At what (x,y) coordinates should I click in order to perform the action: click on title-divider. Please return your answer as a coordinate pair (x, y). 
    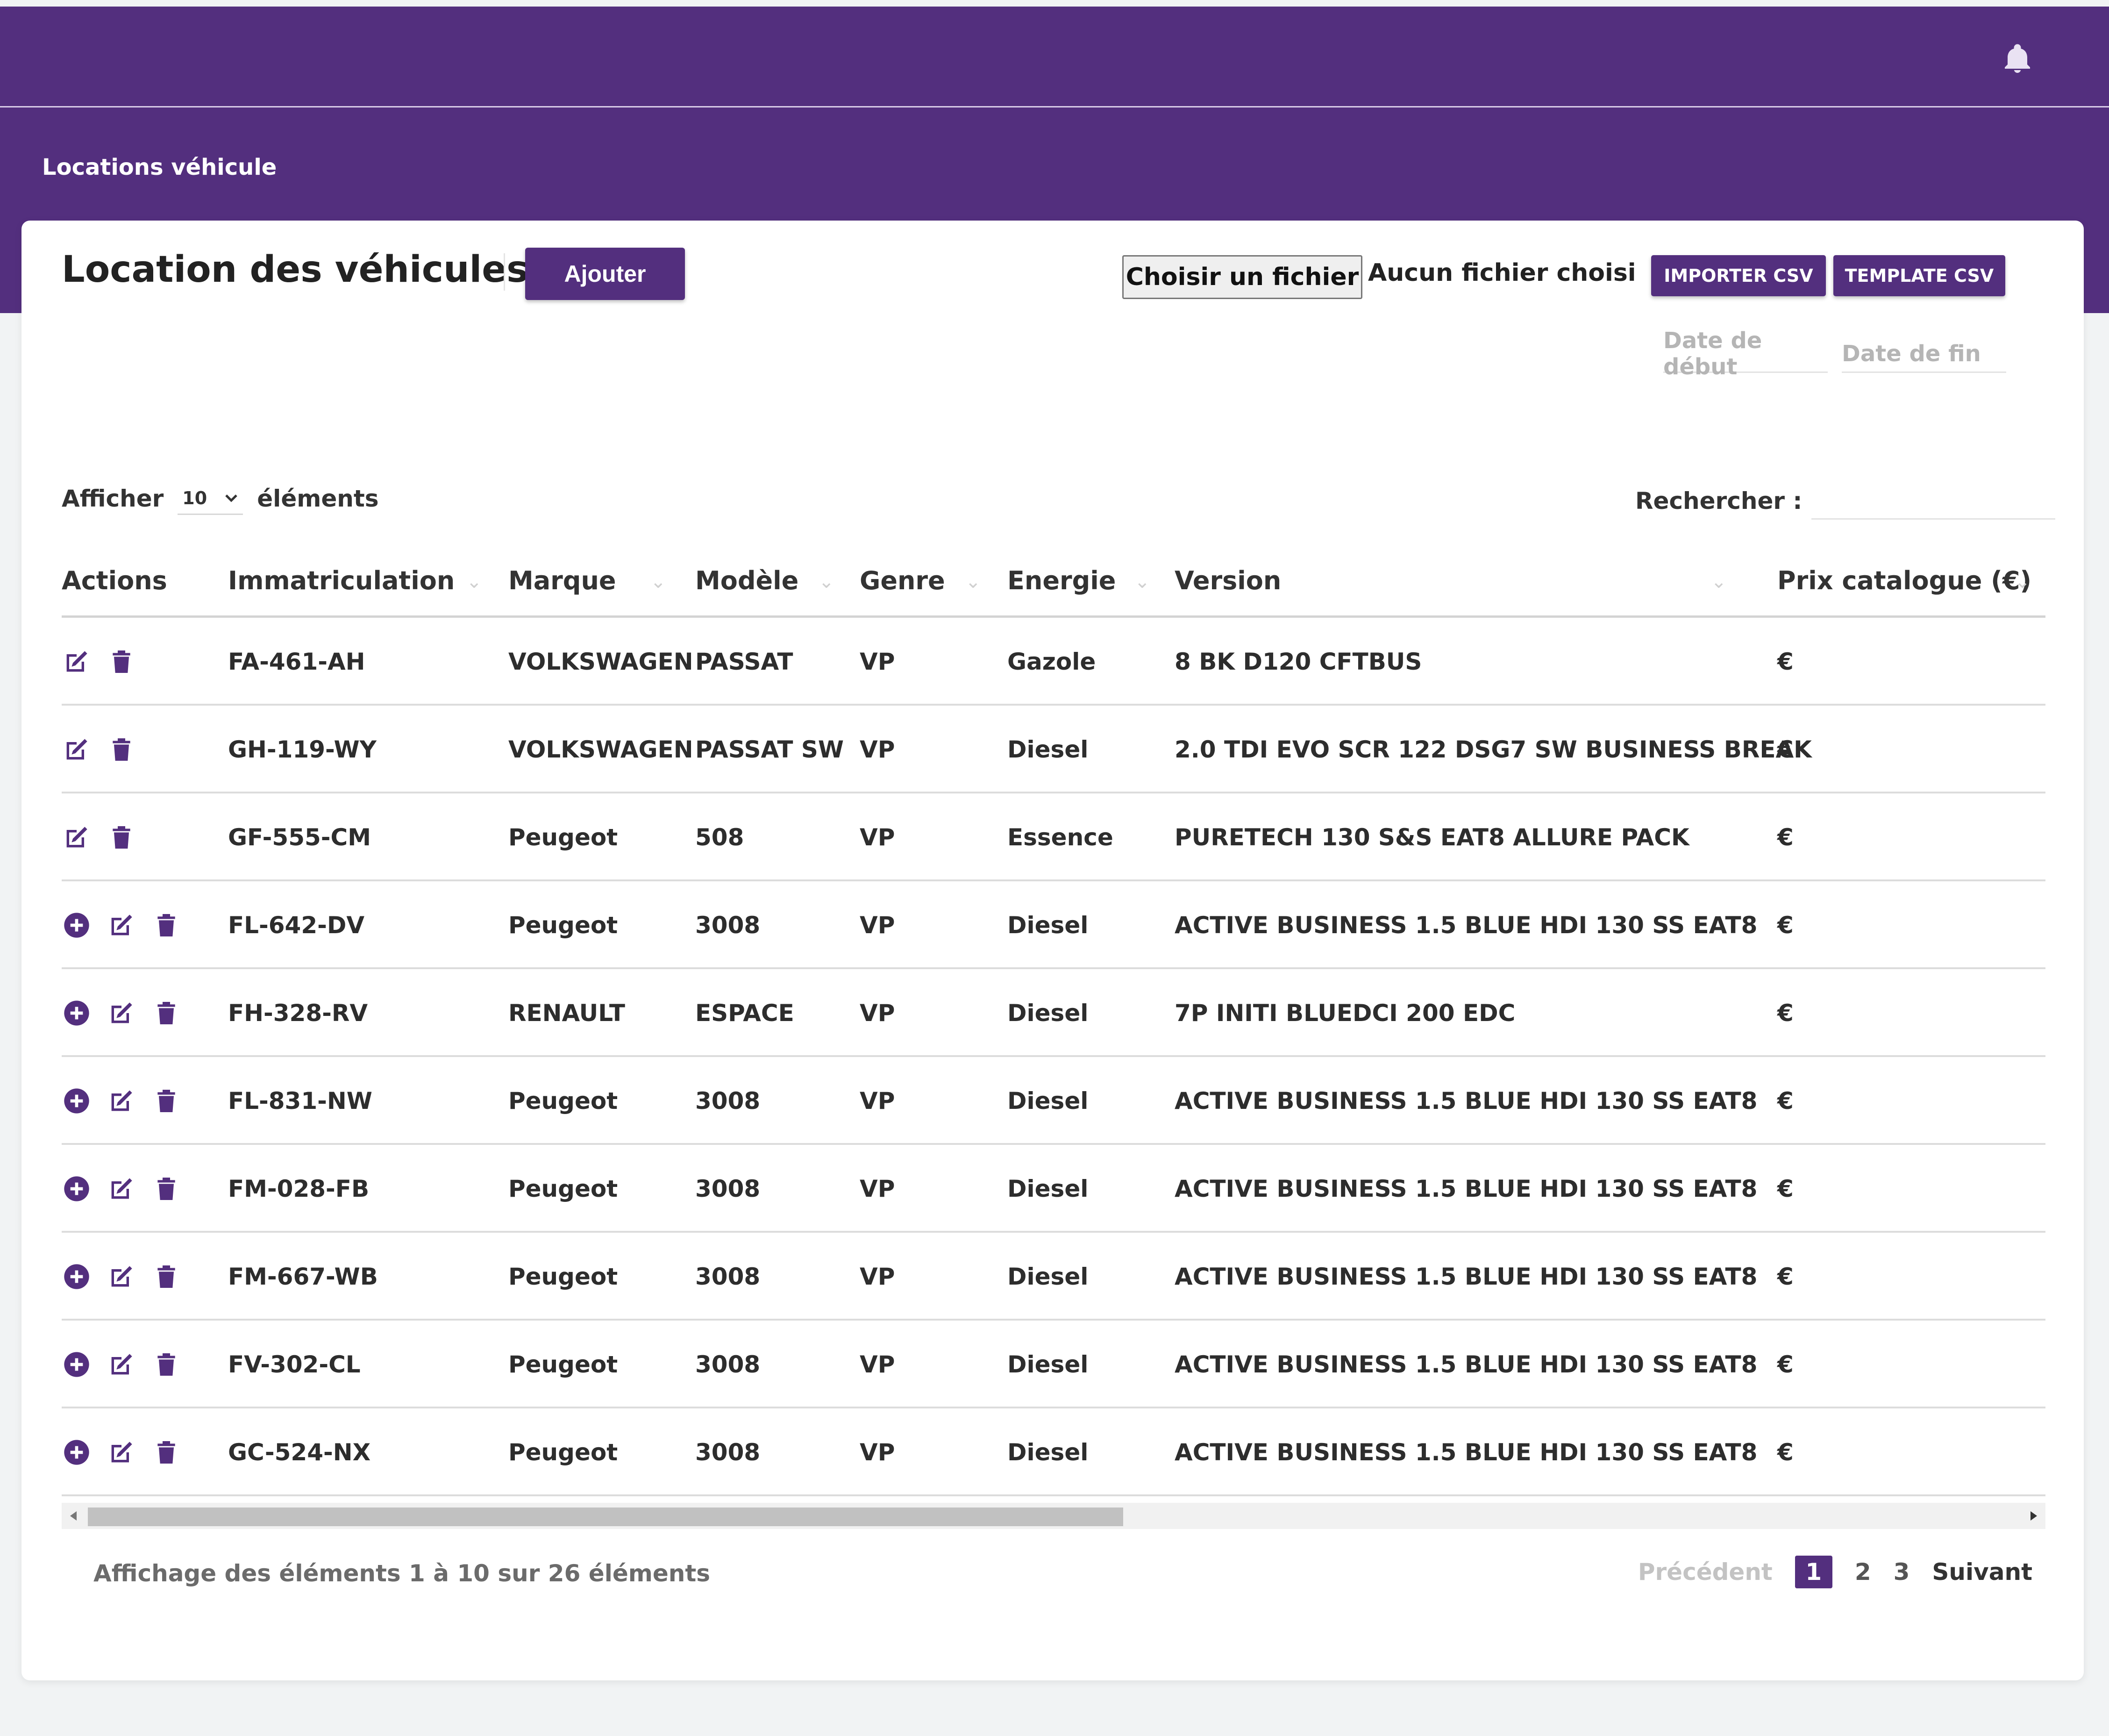
    Looking at the image, I should click on (505, 272).